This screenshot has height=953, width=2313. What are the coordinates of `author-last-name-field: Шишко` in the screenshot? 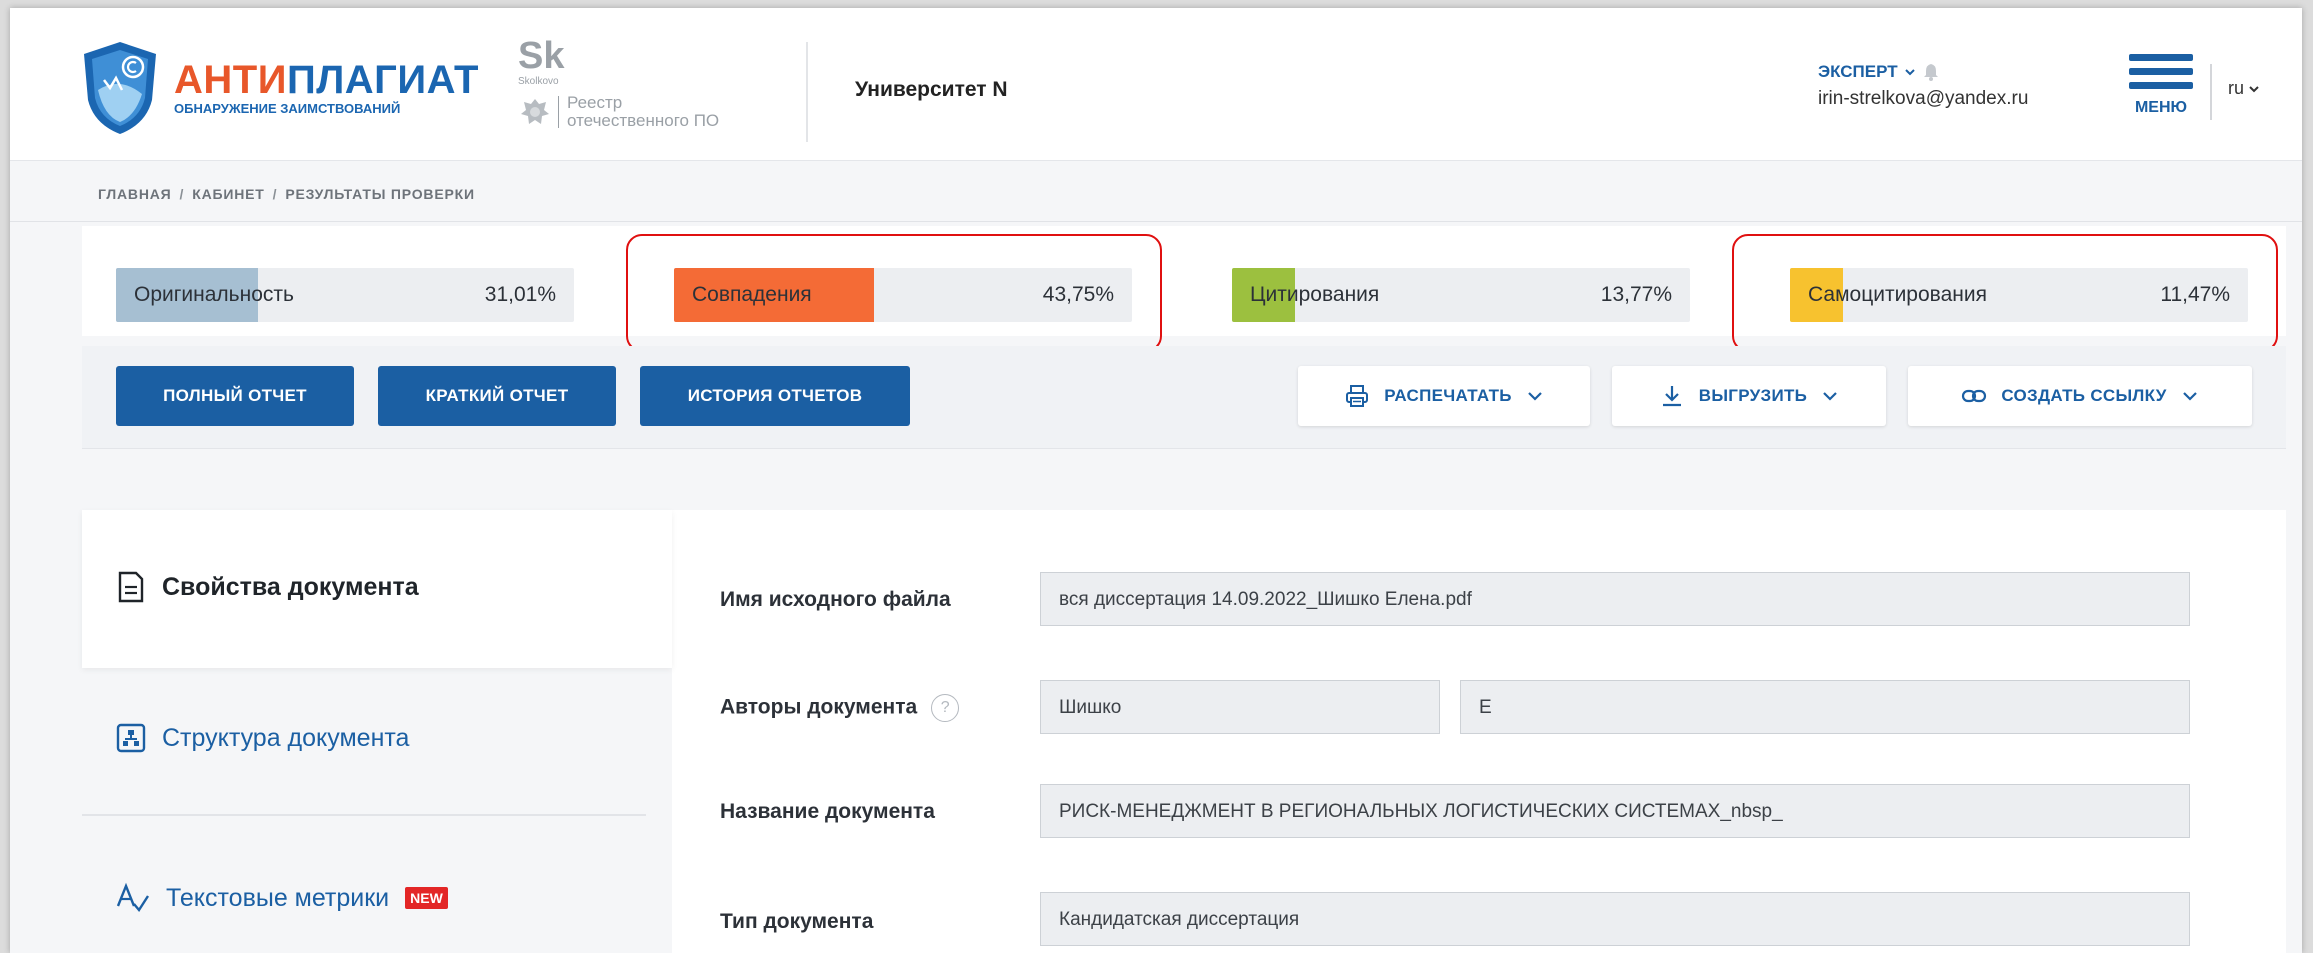 It's located at (1240, 707).